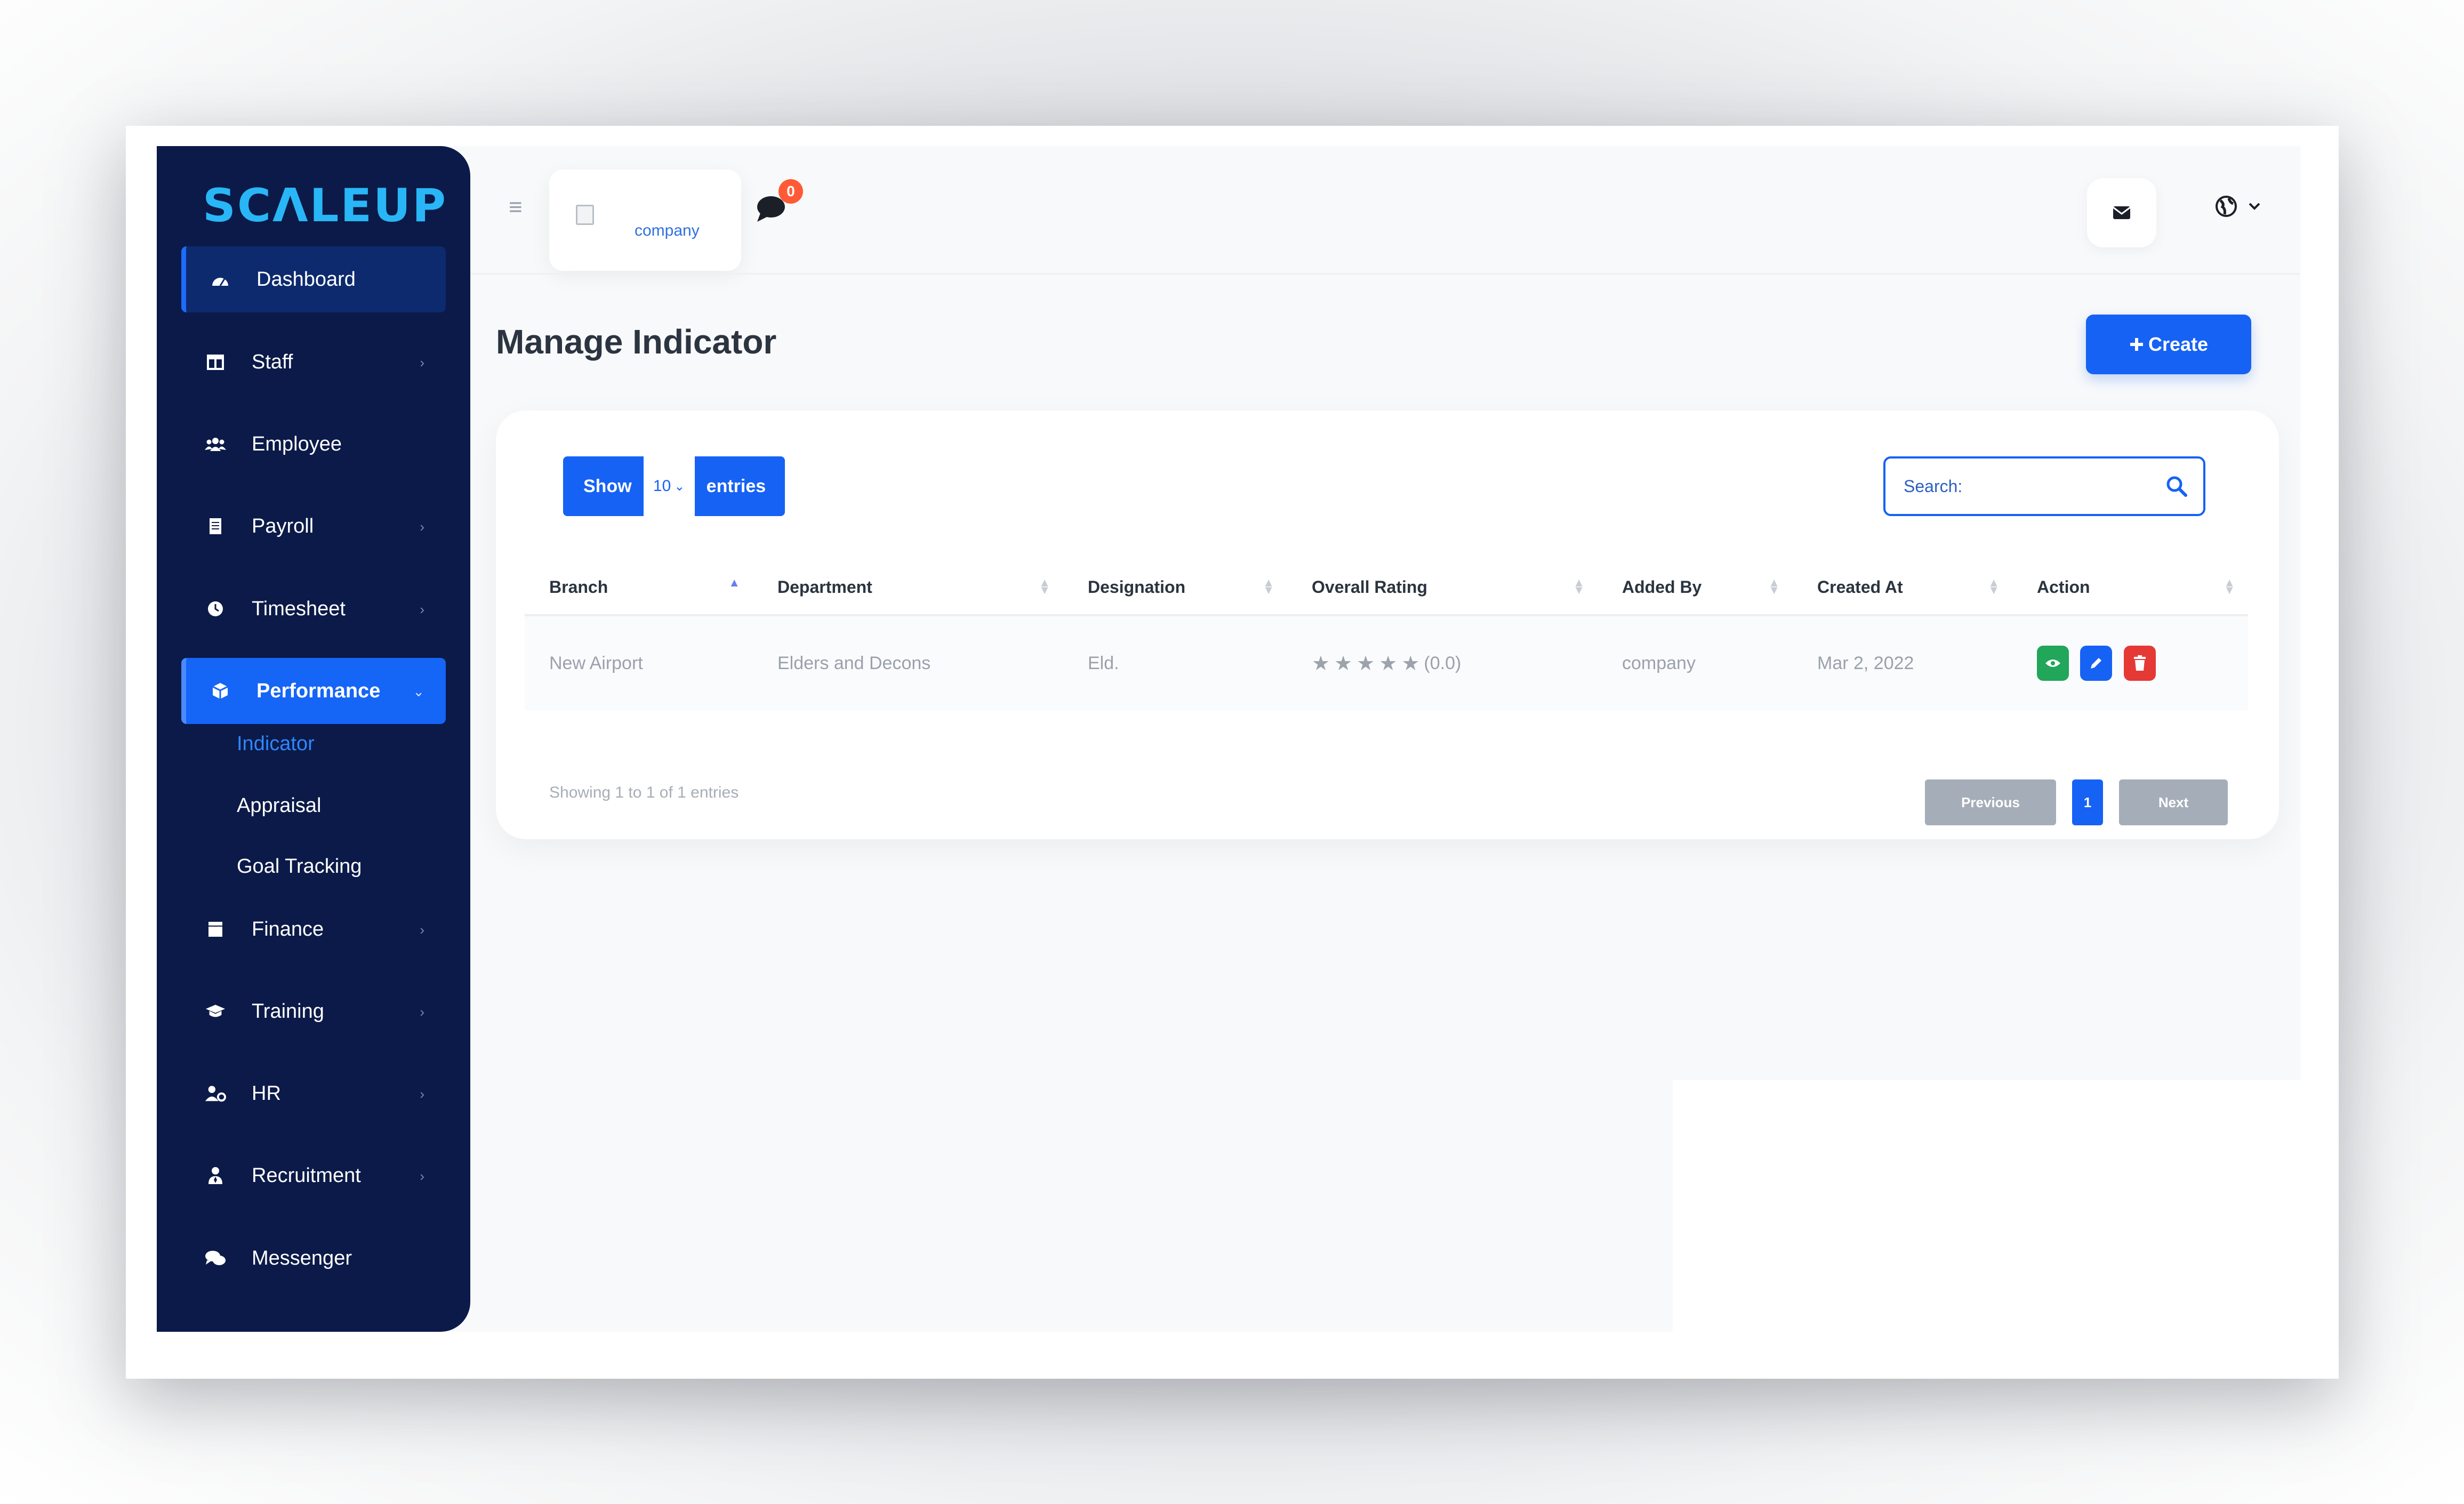  I want to click on user-gear-icon, so click(215, 1093).